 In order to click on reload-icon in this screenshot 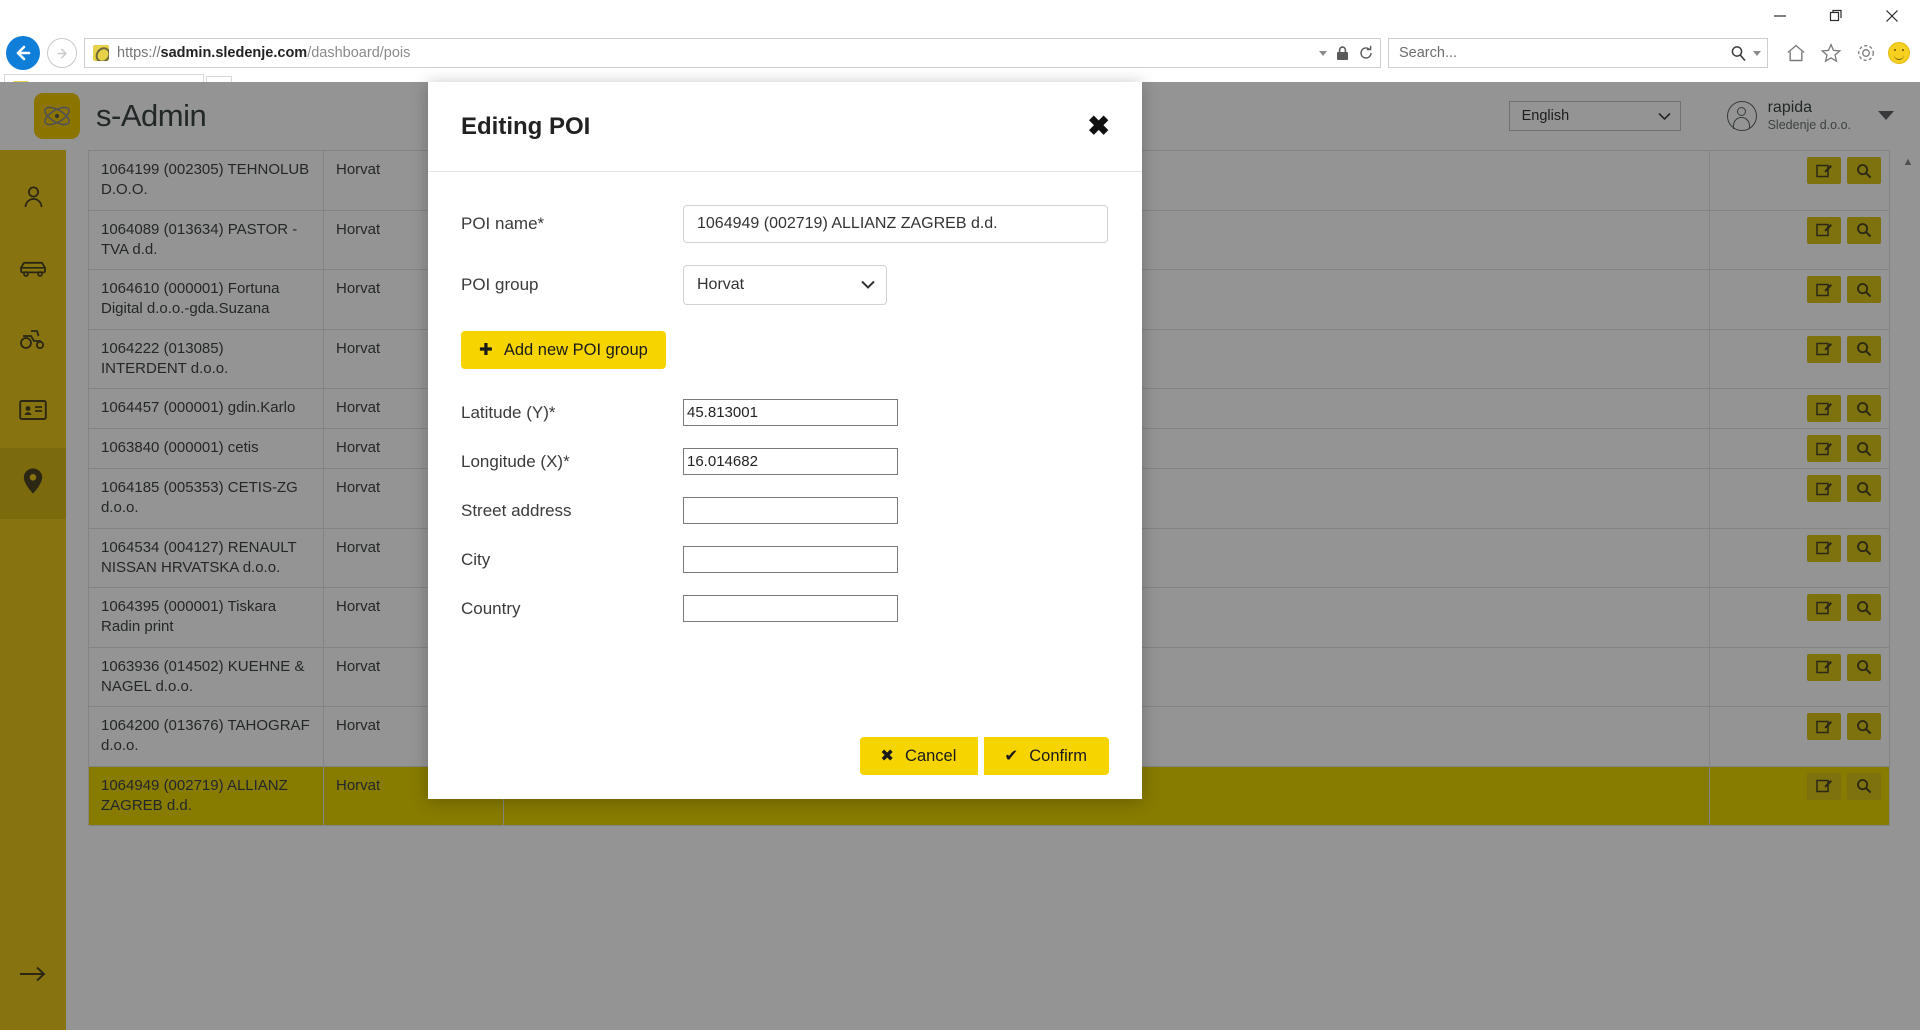, I will do `click(1366, 53)`.